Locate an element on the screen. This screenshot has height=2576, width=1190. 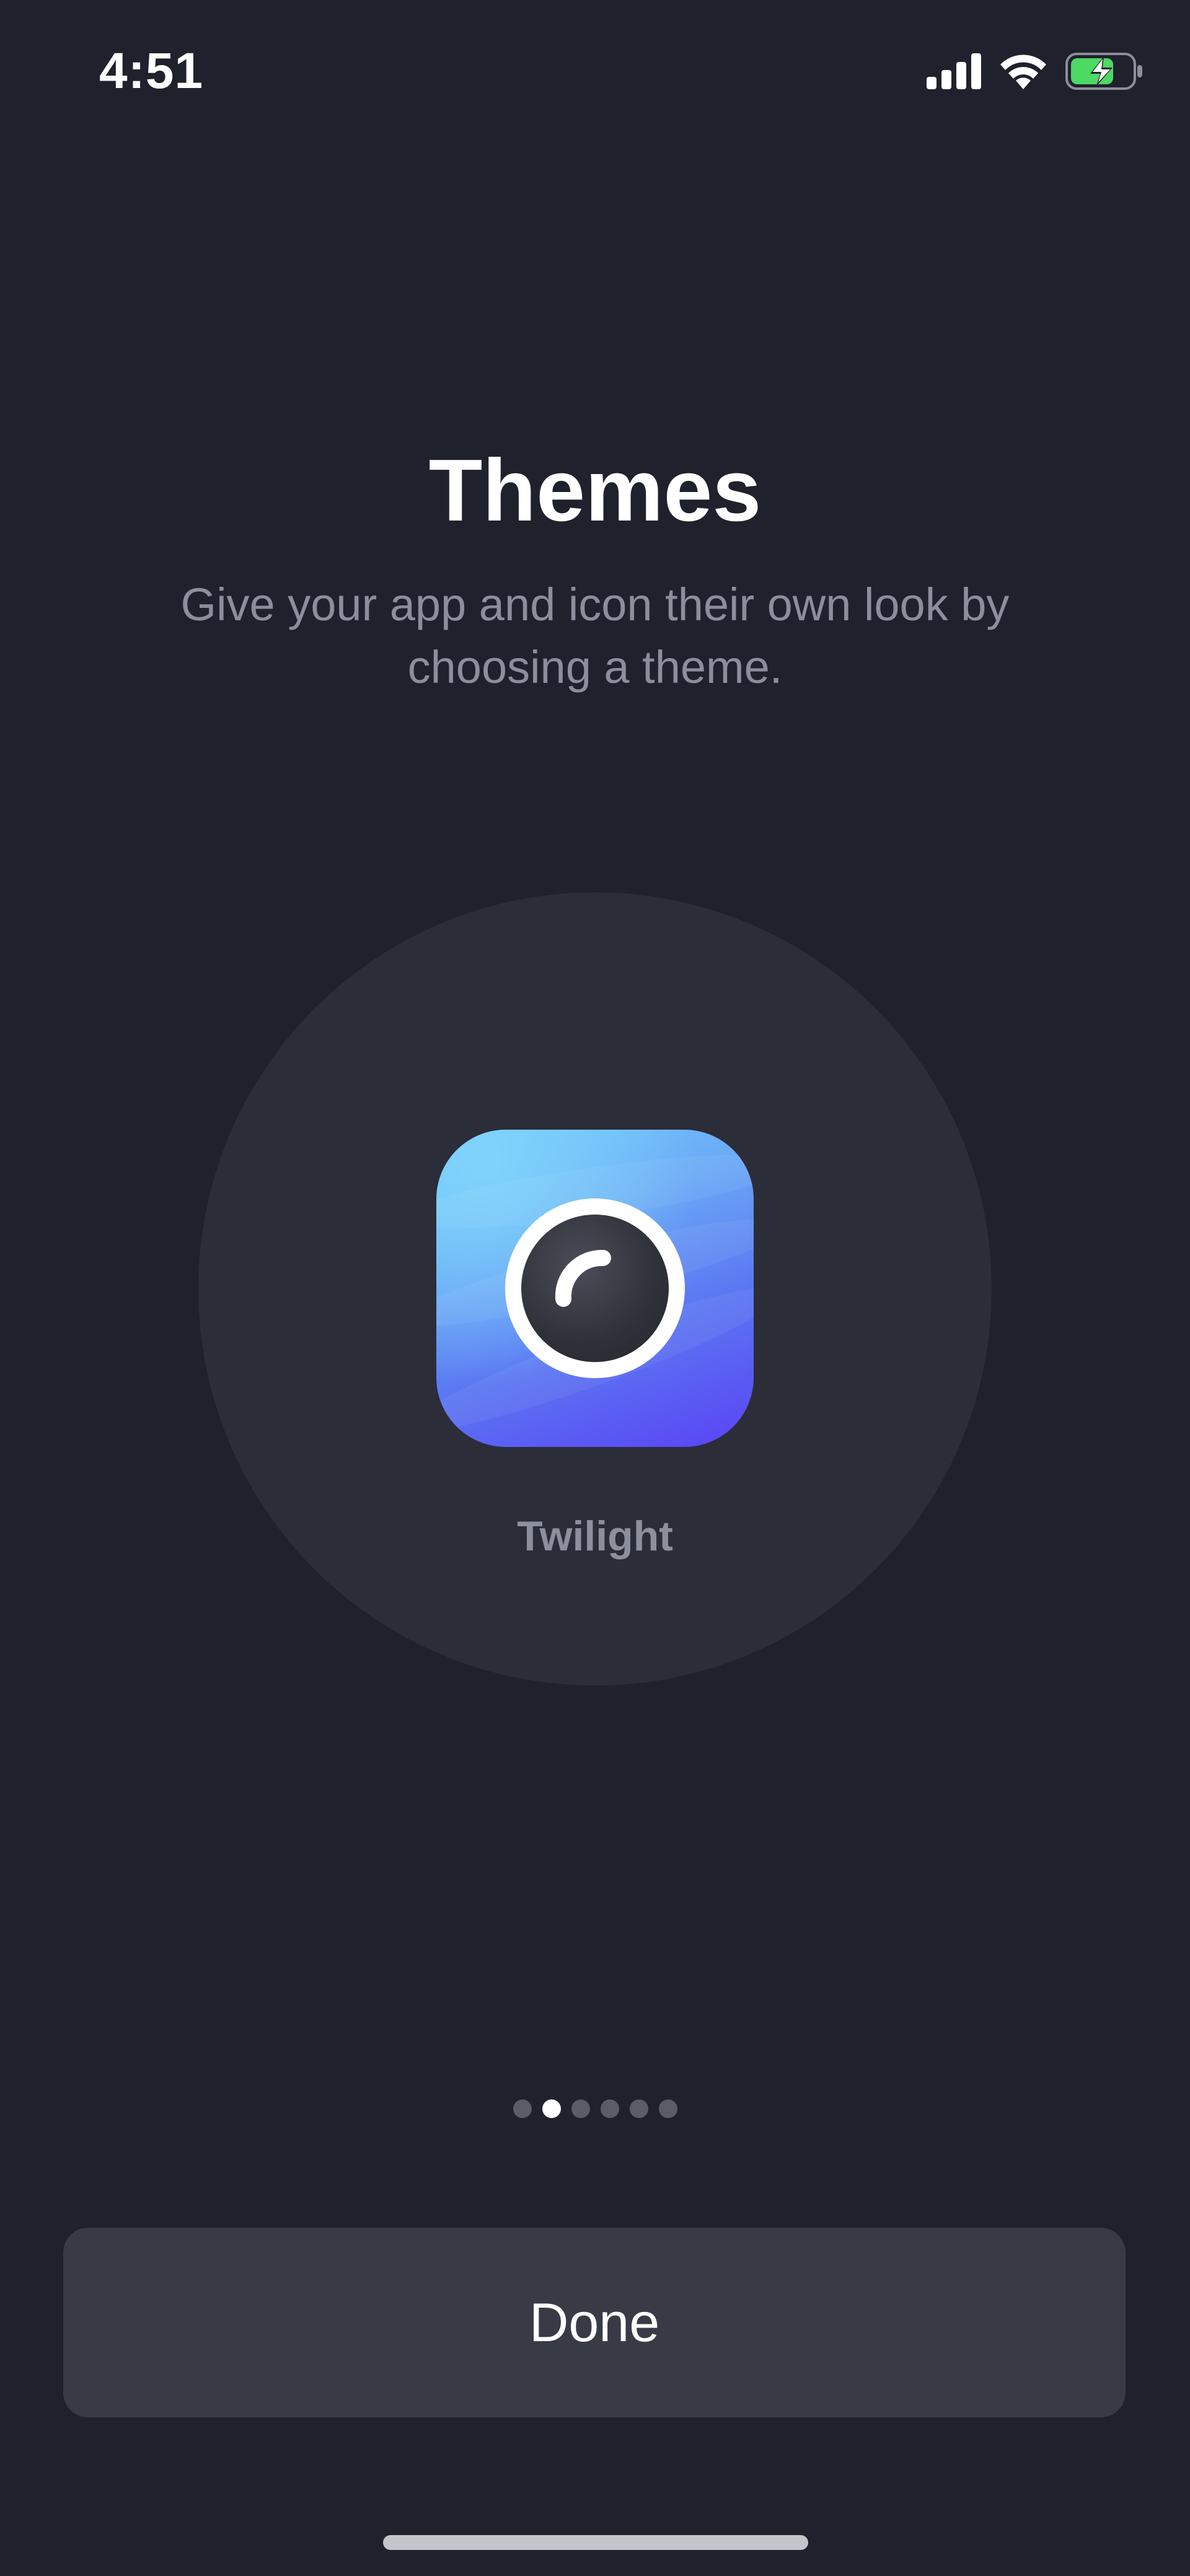
lens-ring is located at coordinates (595, 1288).